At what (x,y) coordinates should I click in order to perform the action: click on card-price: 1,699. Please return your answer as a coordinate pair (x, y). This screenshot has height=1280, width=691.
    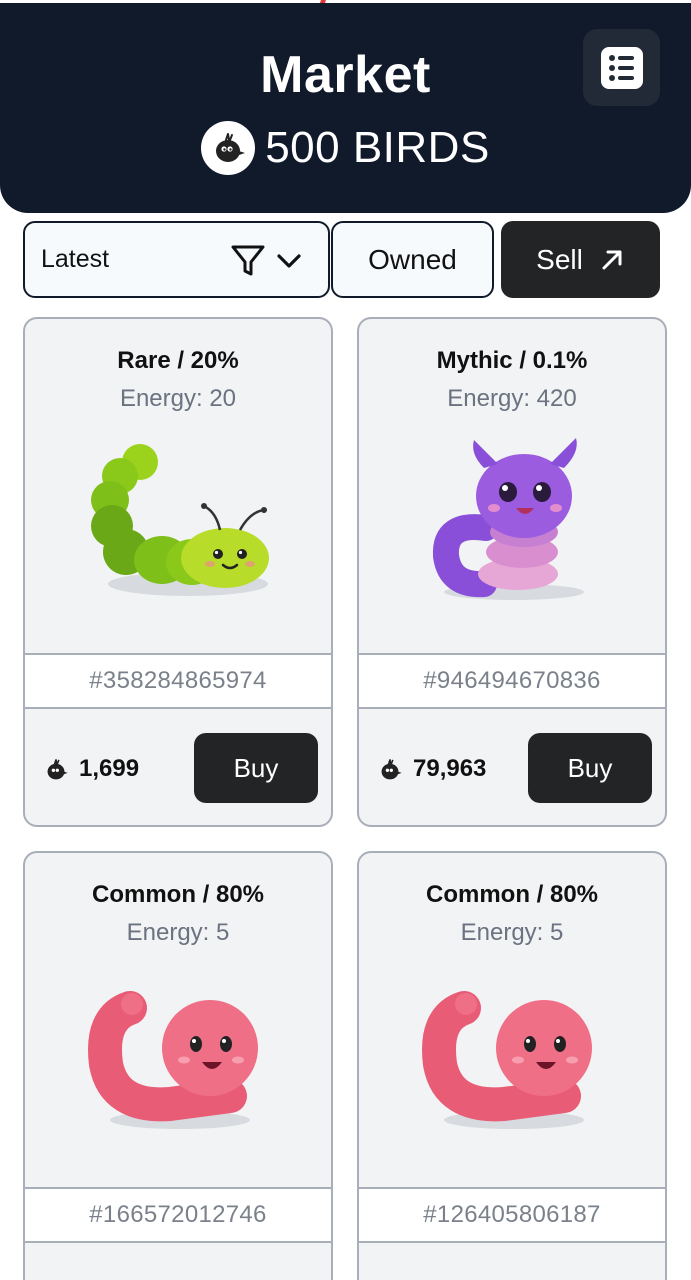
    Looking at the image, I should click on (91, 769).